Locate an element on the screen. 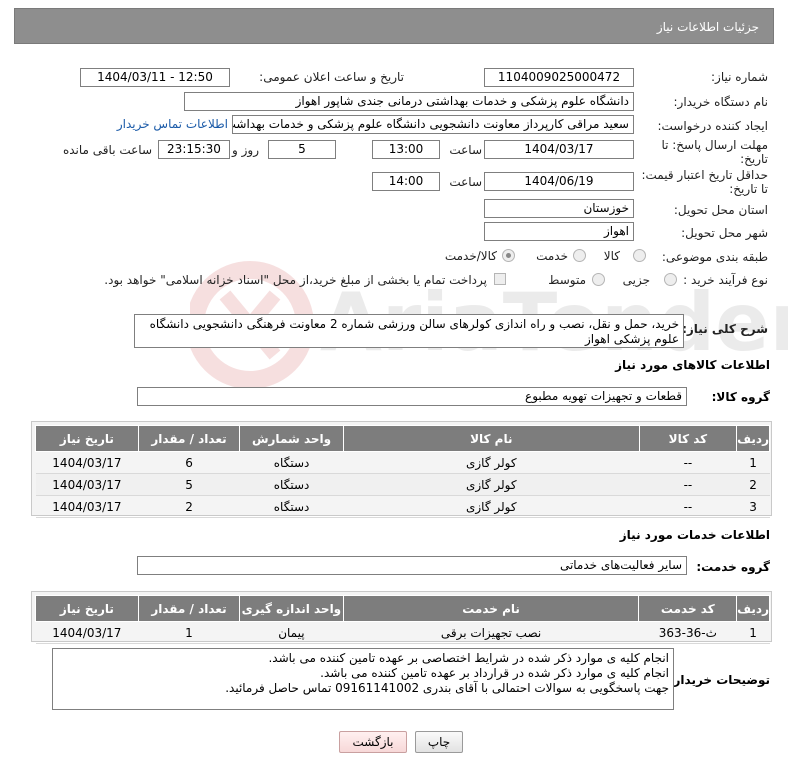 The width and height of the screenshot is (788, 767). col-goods-name: نام کالا is located at coordinates (491, 438).